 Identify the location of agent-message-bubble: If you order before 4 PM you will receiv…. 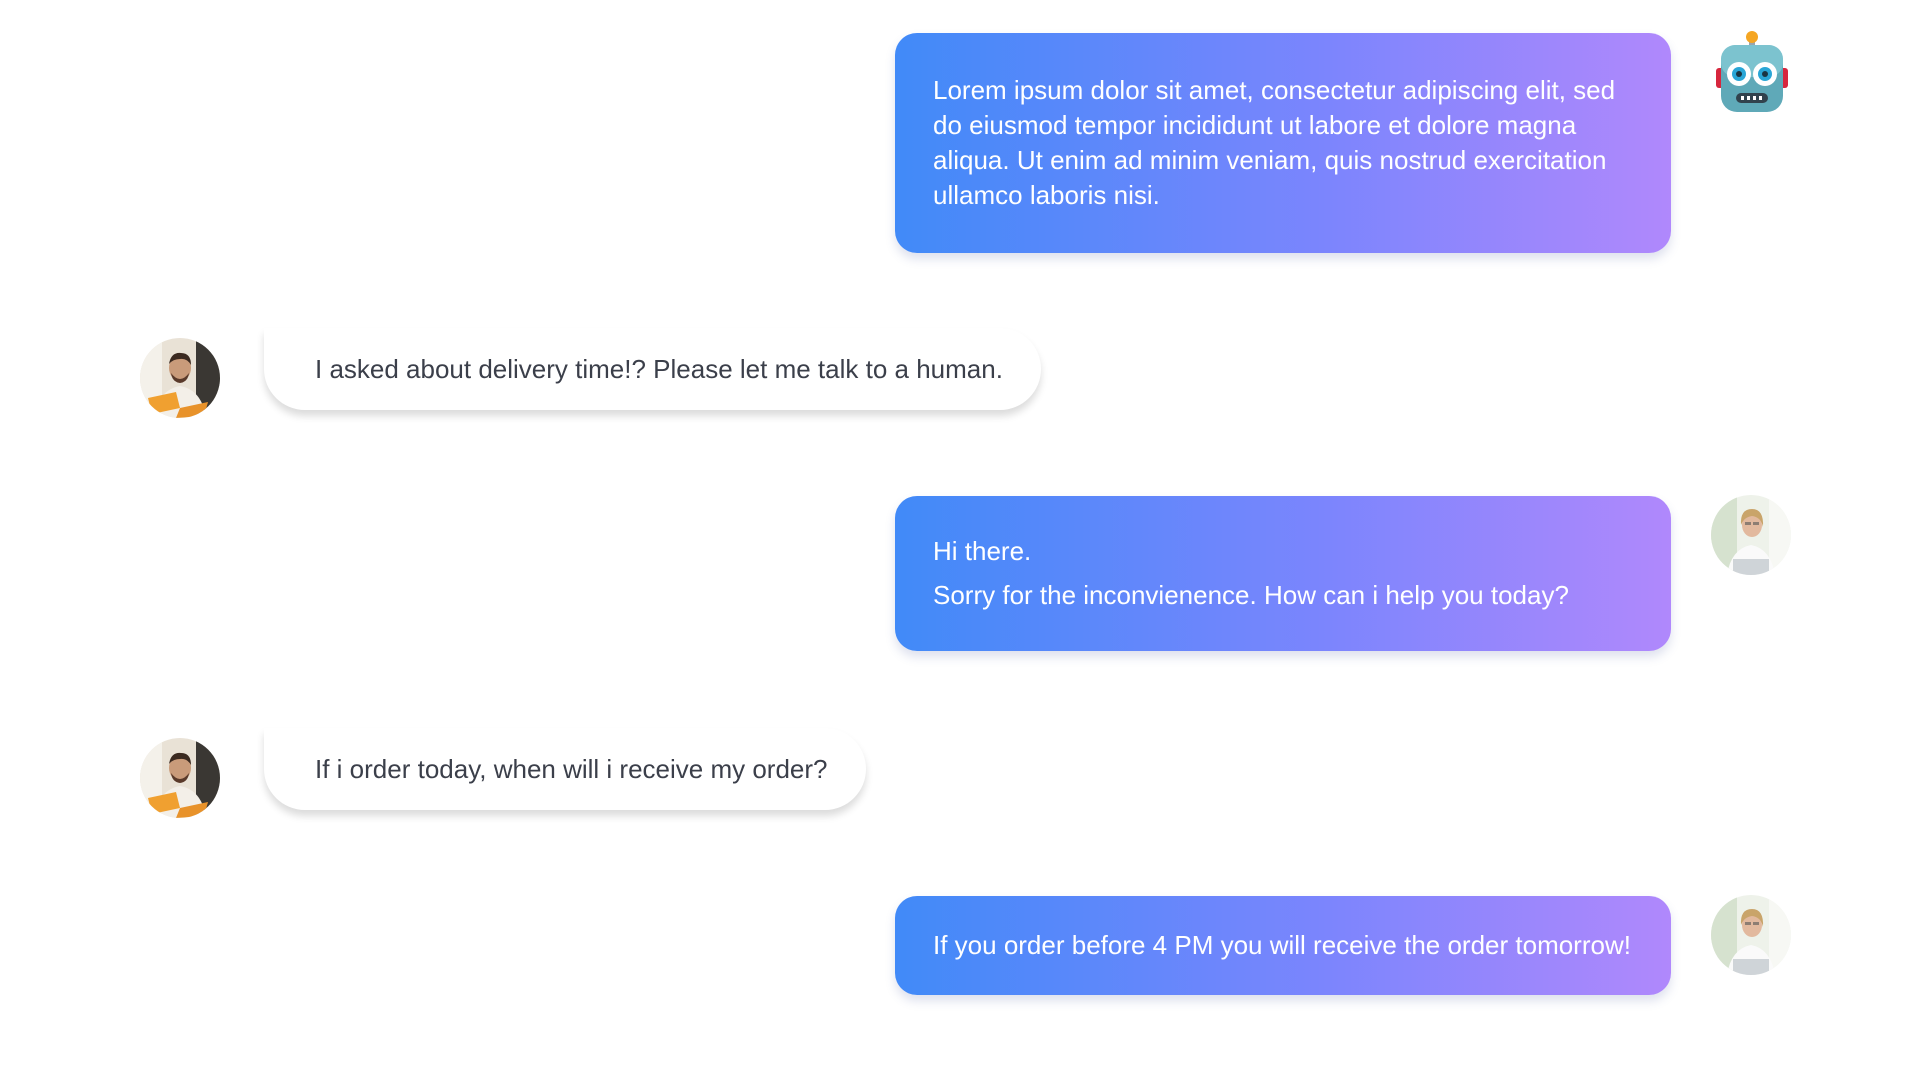
(1283, 945).